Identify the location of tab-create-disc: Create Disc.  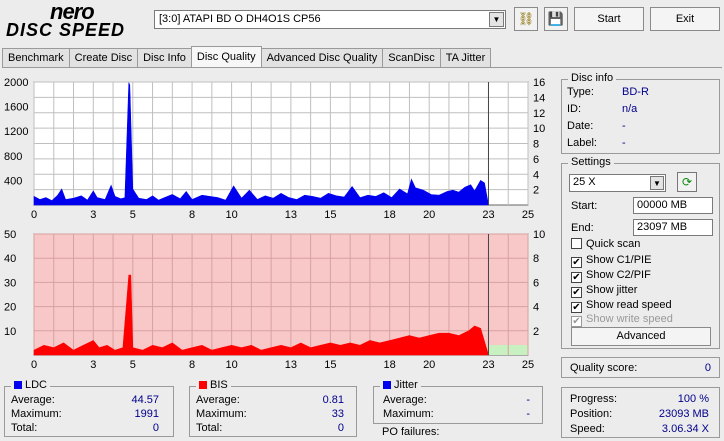
(103, 57).